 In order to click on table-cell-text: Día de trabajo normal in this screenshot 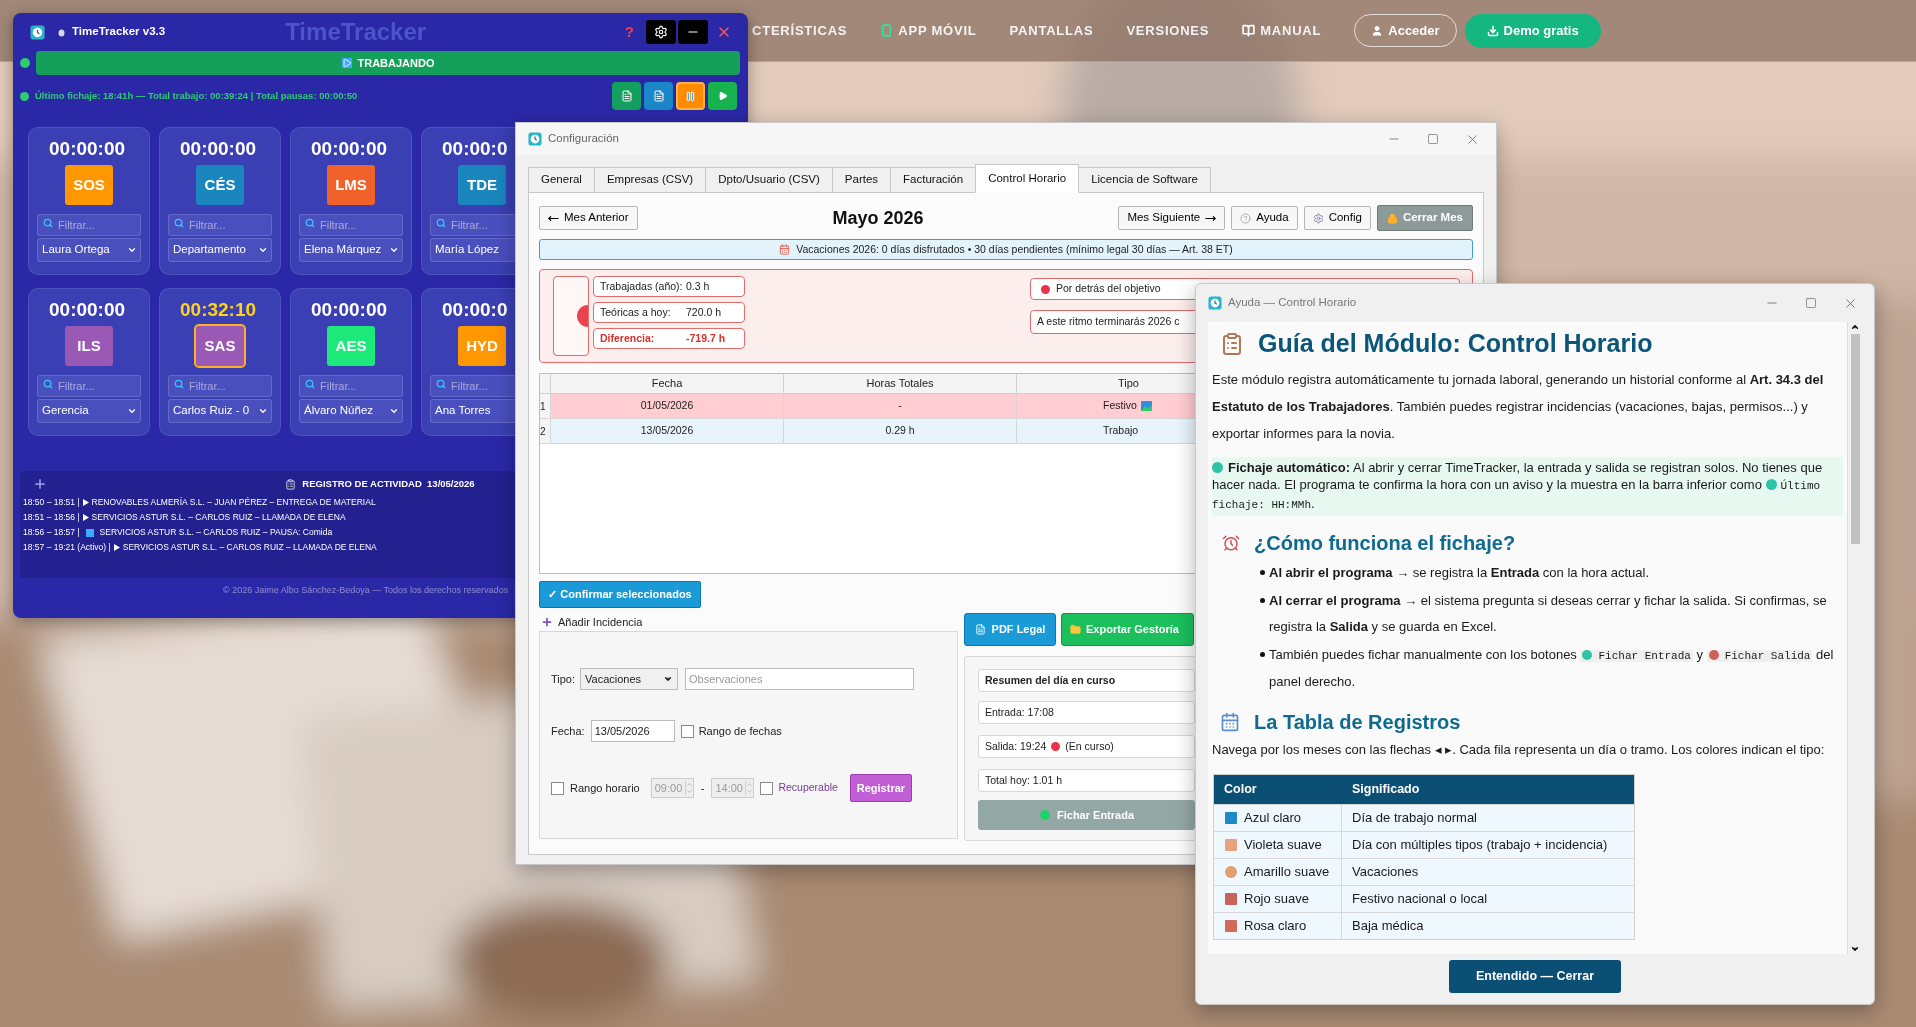, I will do `click(1414, 818)`.